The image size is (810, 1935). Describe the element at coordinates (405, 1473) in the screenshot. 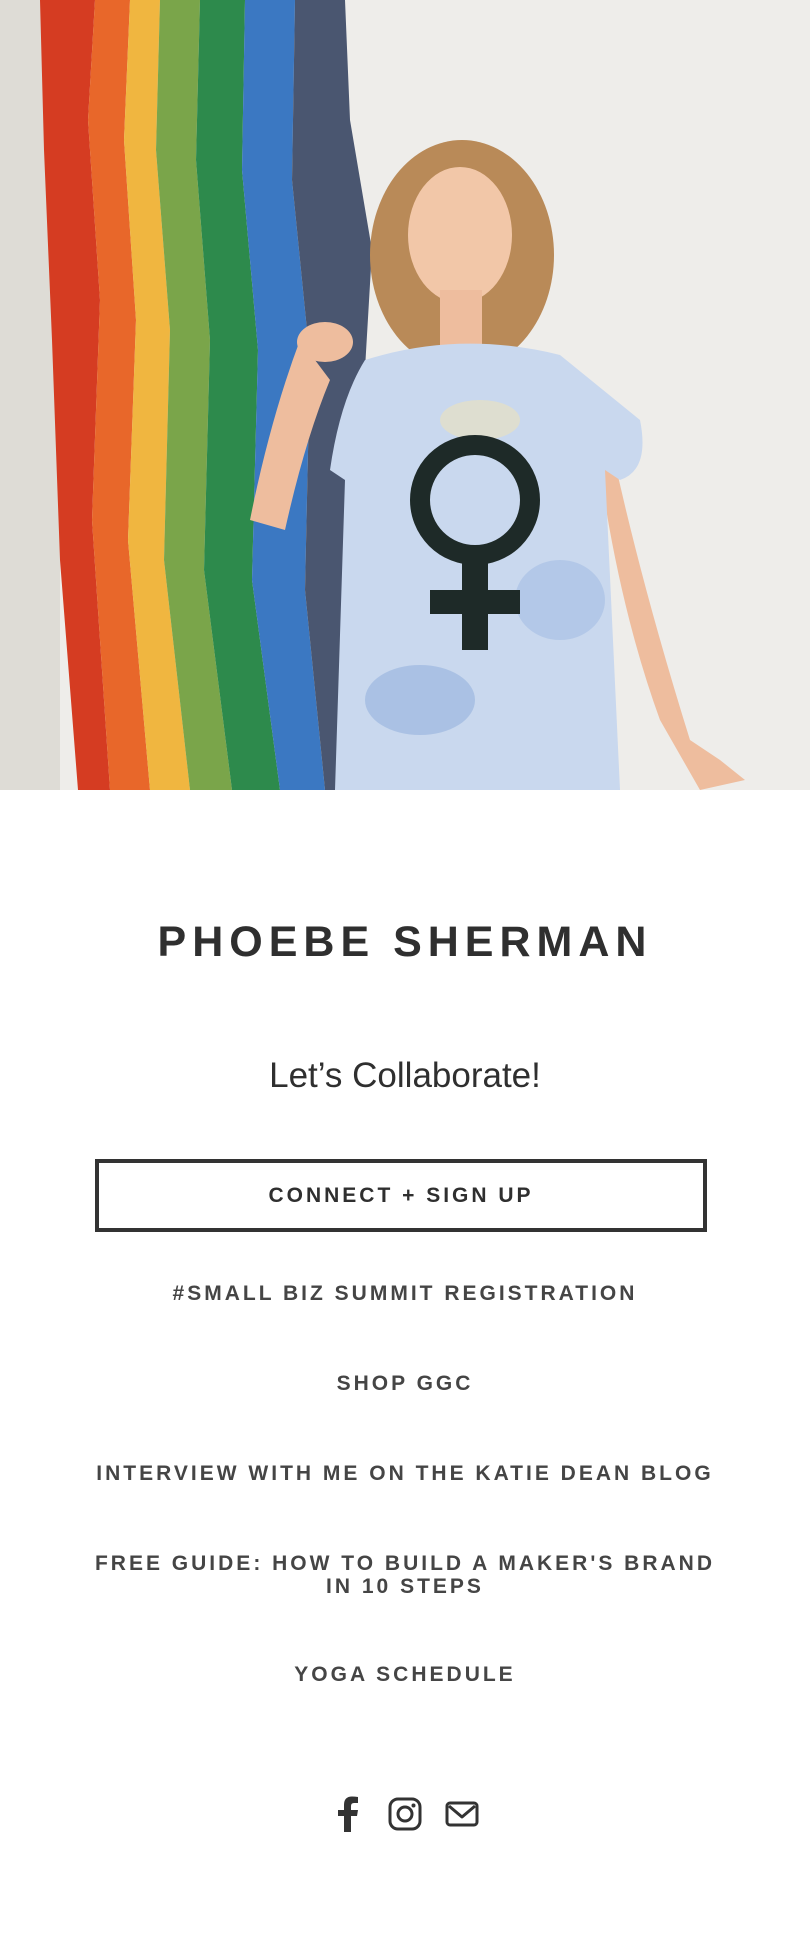

I see `interview-blog-link: INTERVIEW WITH ME ON THE KATIE DEAN BLOG` at that location.